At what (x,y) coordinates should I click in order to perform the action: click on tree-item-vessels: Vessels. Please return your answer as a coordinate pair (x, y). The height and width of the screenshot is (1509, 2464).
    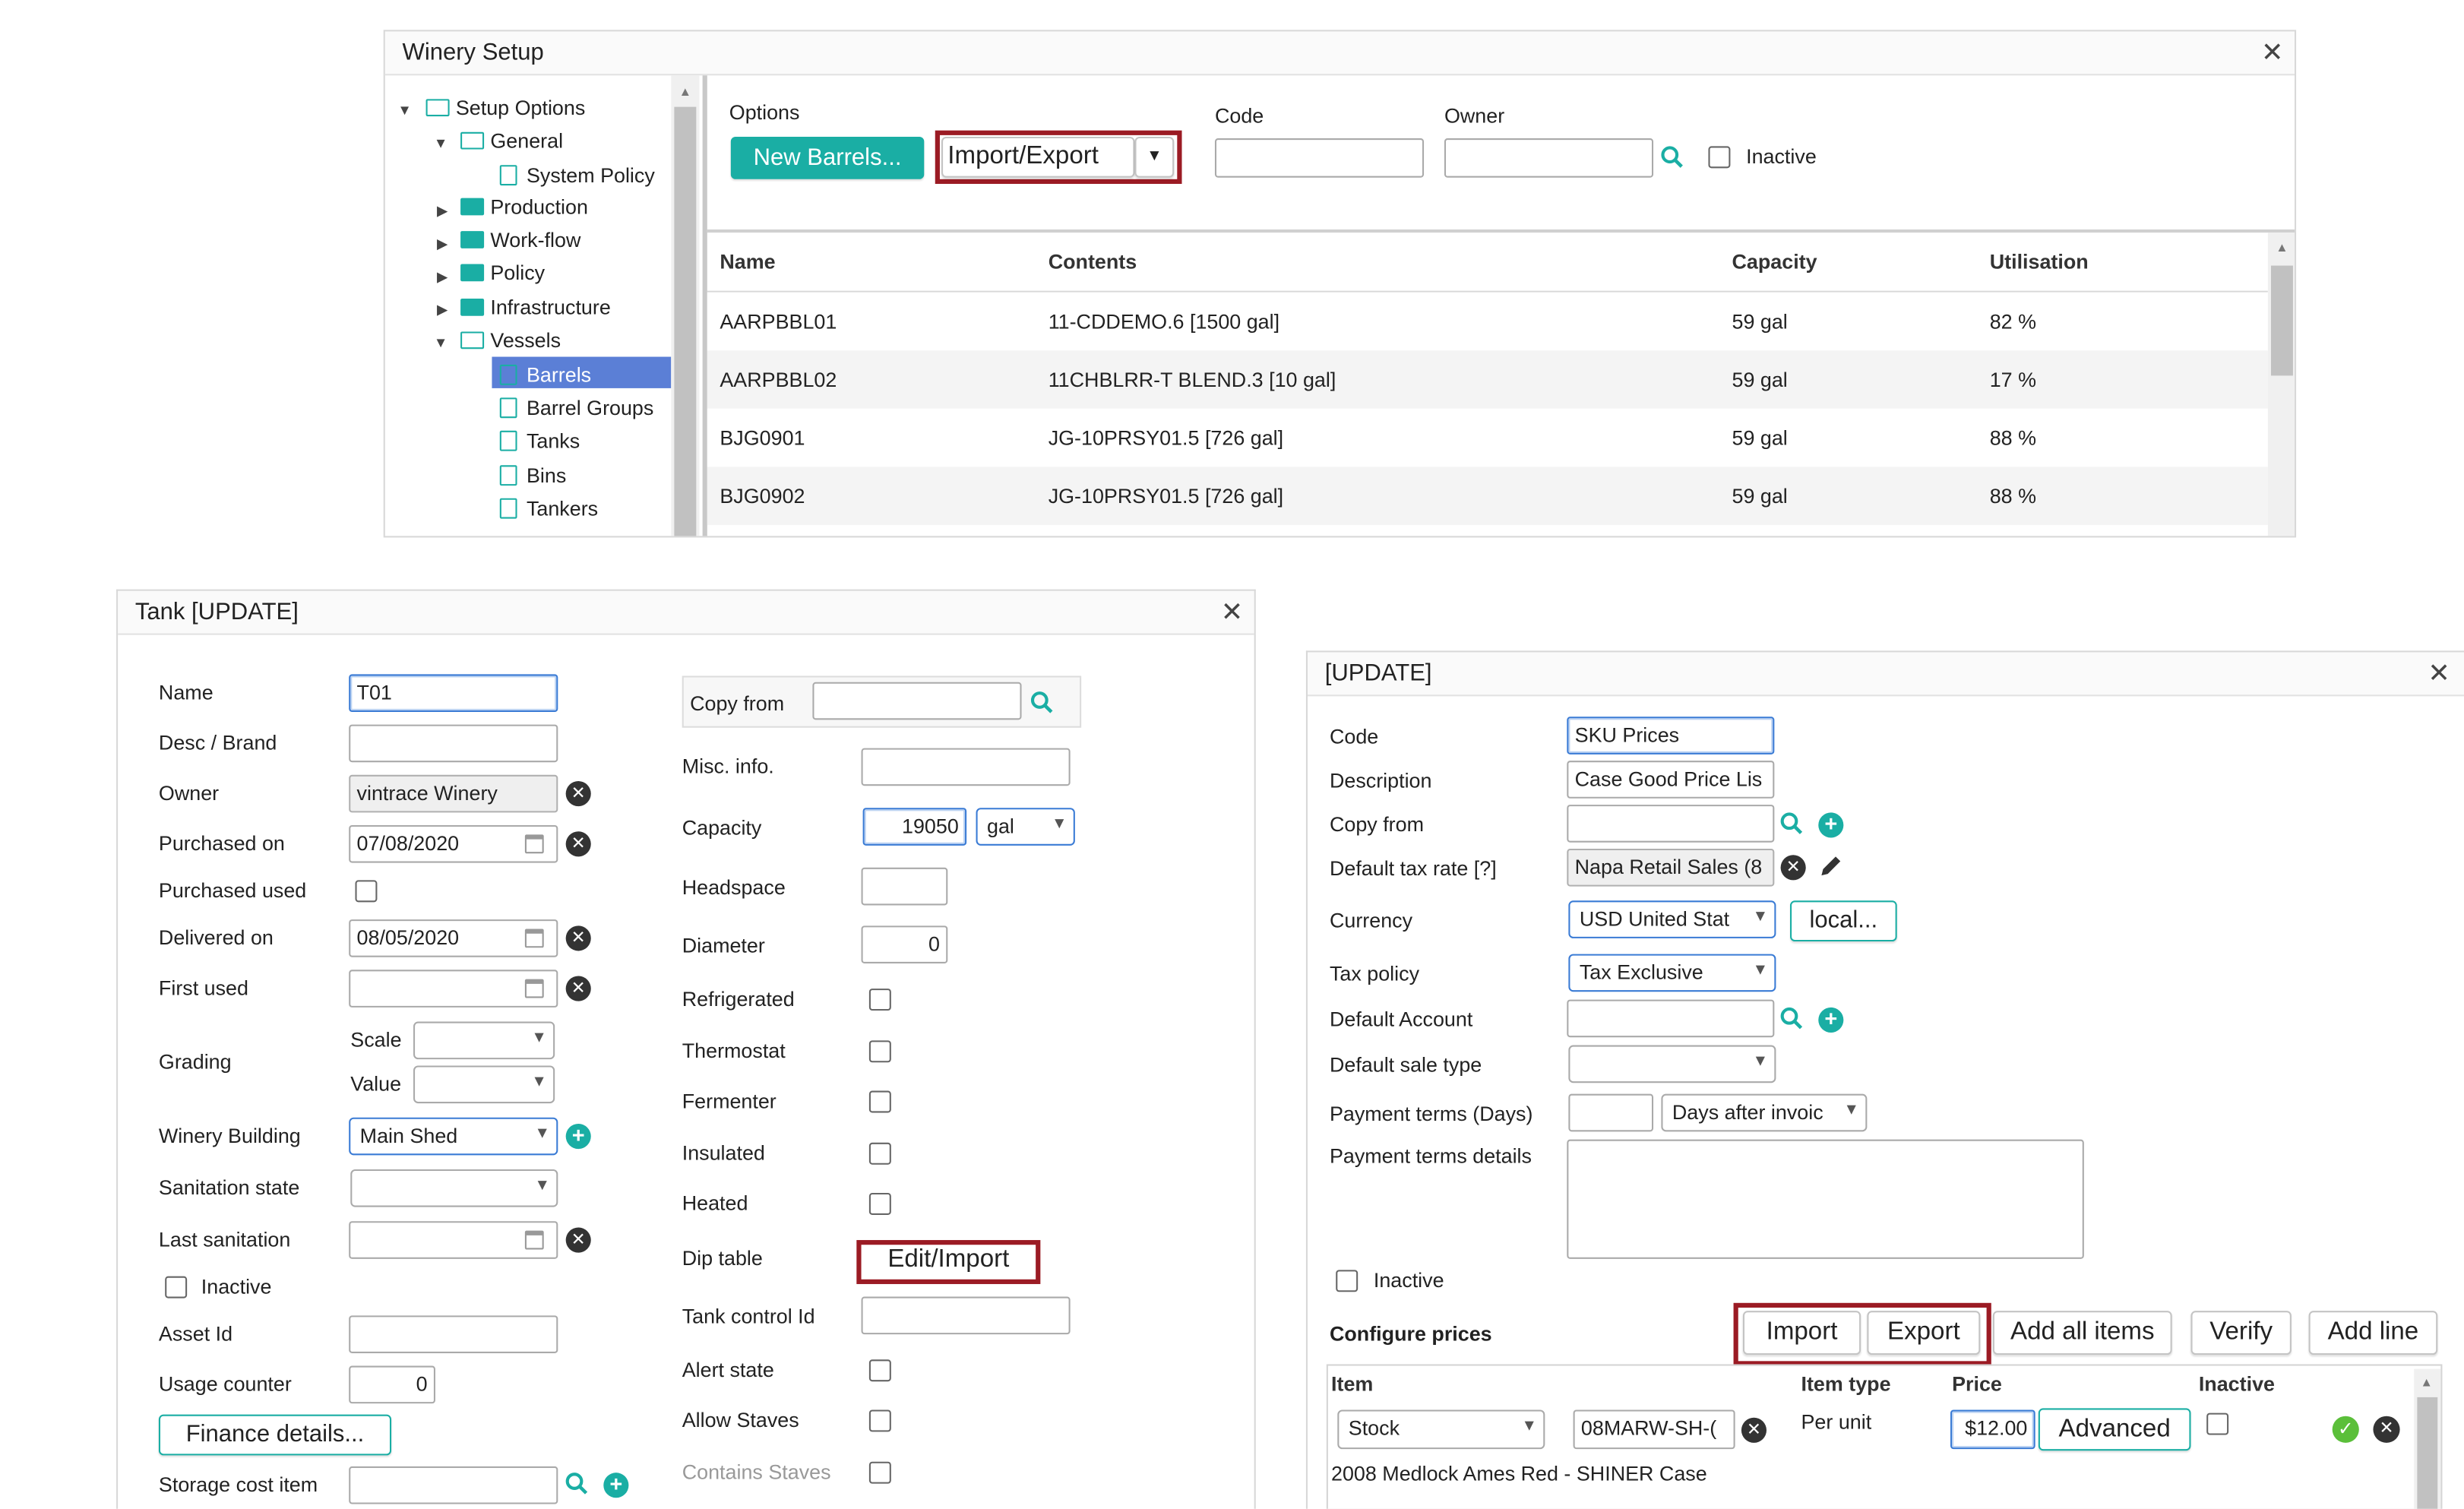
    Looking at the image, I should click on (510, 340).